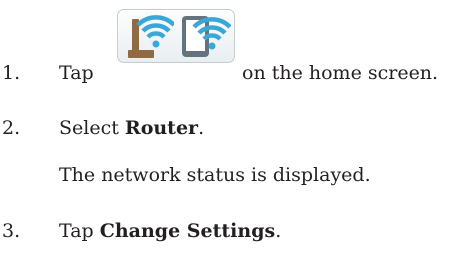 This screenshot has height=255, width=469. What do you see at coordinates (161, 128) in the screenshot?
I see `ui-term-router: Router` at bounding box center [161, 128].